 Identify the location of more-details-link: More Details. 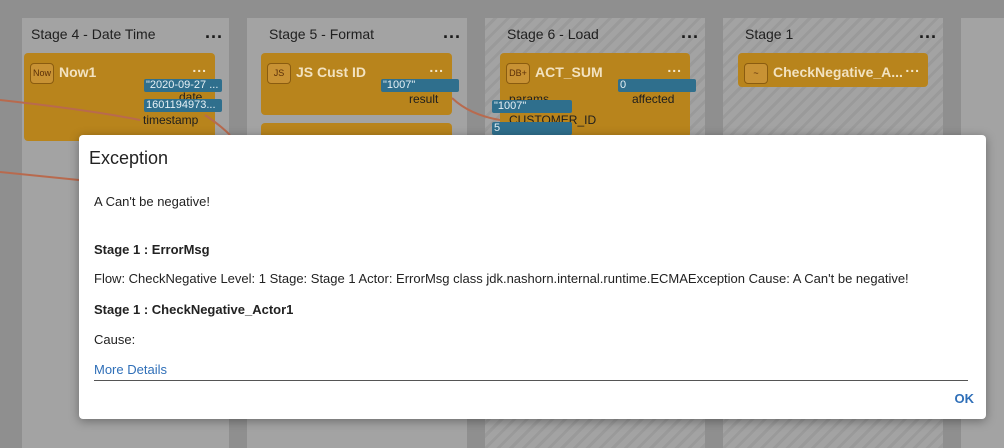
(130, 369).